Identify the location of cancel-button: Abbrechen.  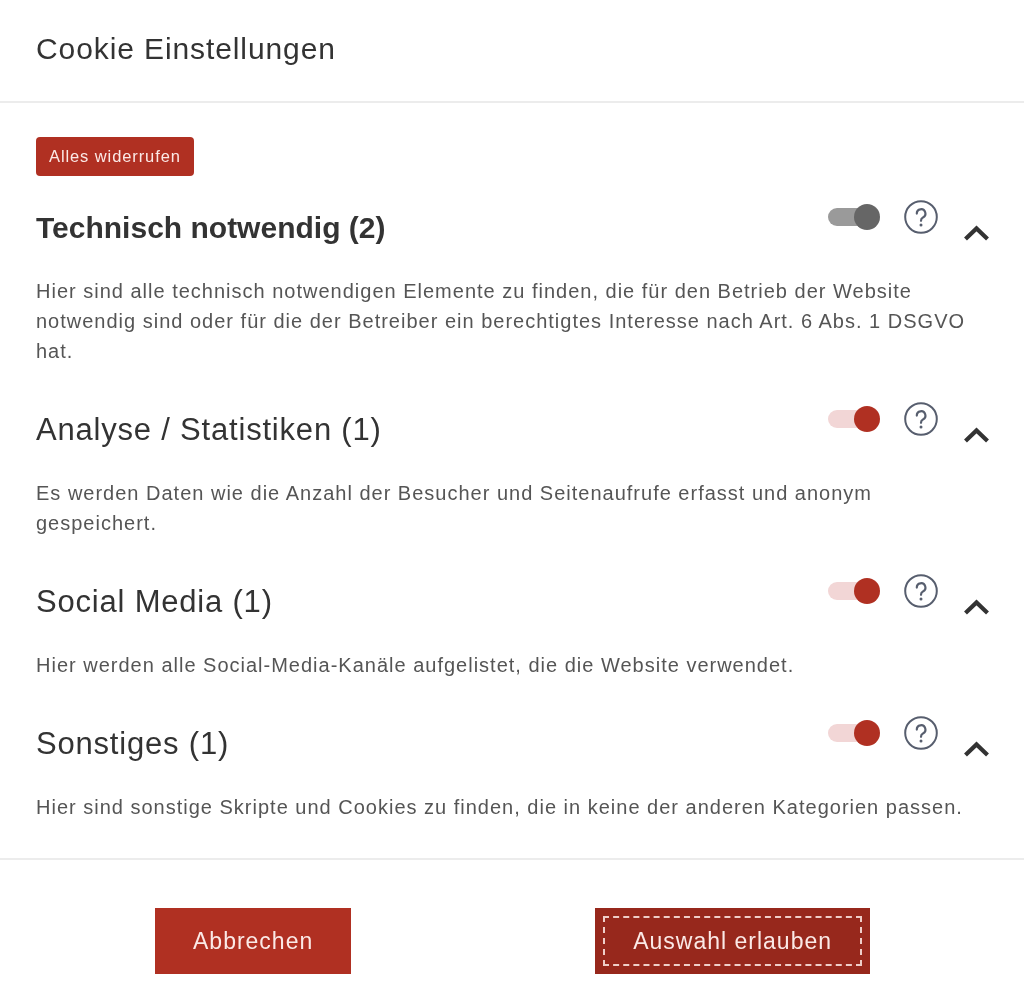
(253, 941).